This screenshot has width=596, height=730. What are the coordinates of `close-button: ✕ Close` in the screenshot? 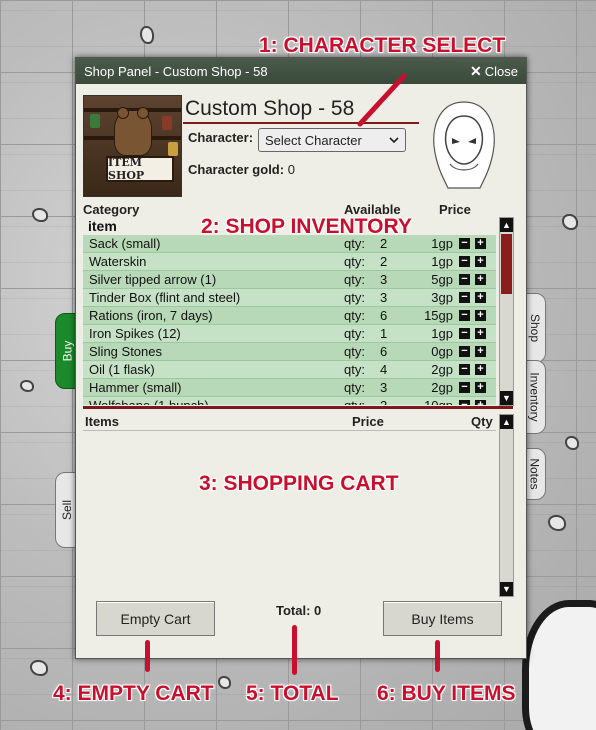 It's located at (494, 71).